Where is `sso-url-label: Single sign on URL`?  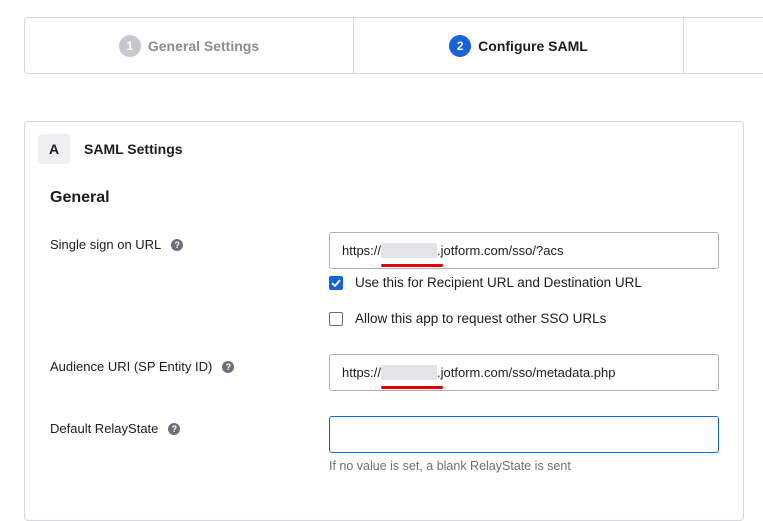
sso-url-label: Single sign on URL is located at coordinates (106, 244).